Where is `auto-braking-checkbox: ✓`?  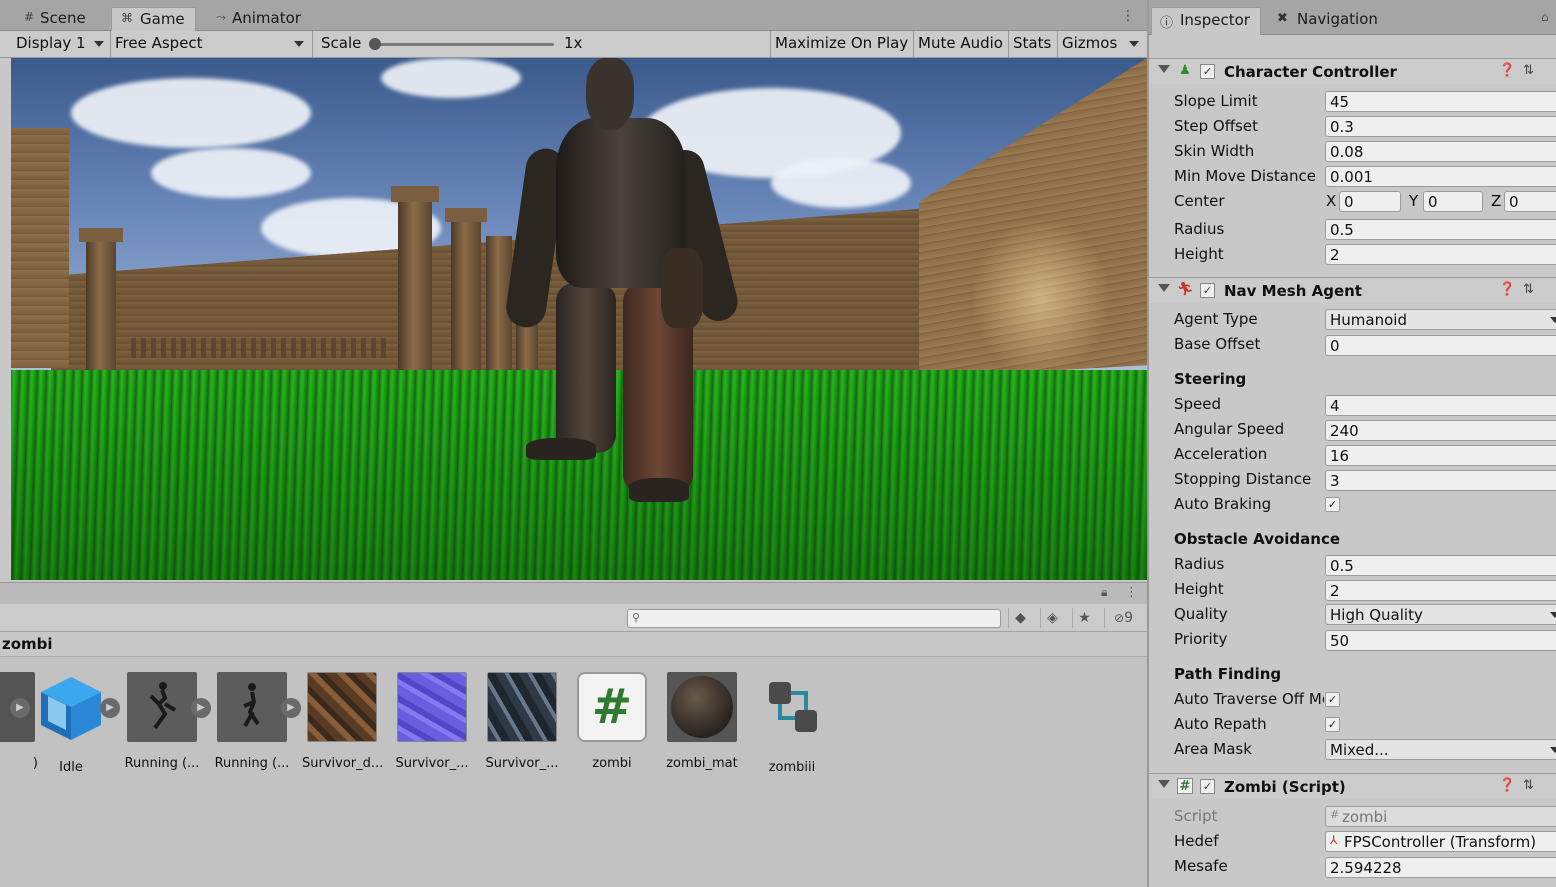 auto-braking-checkbox: ✓ is located at coordinates (1332, 504).